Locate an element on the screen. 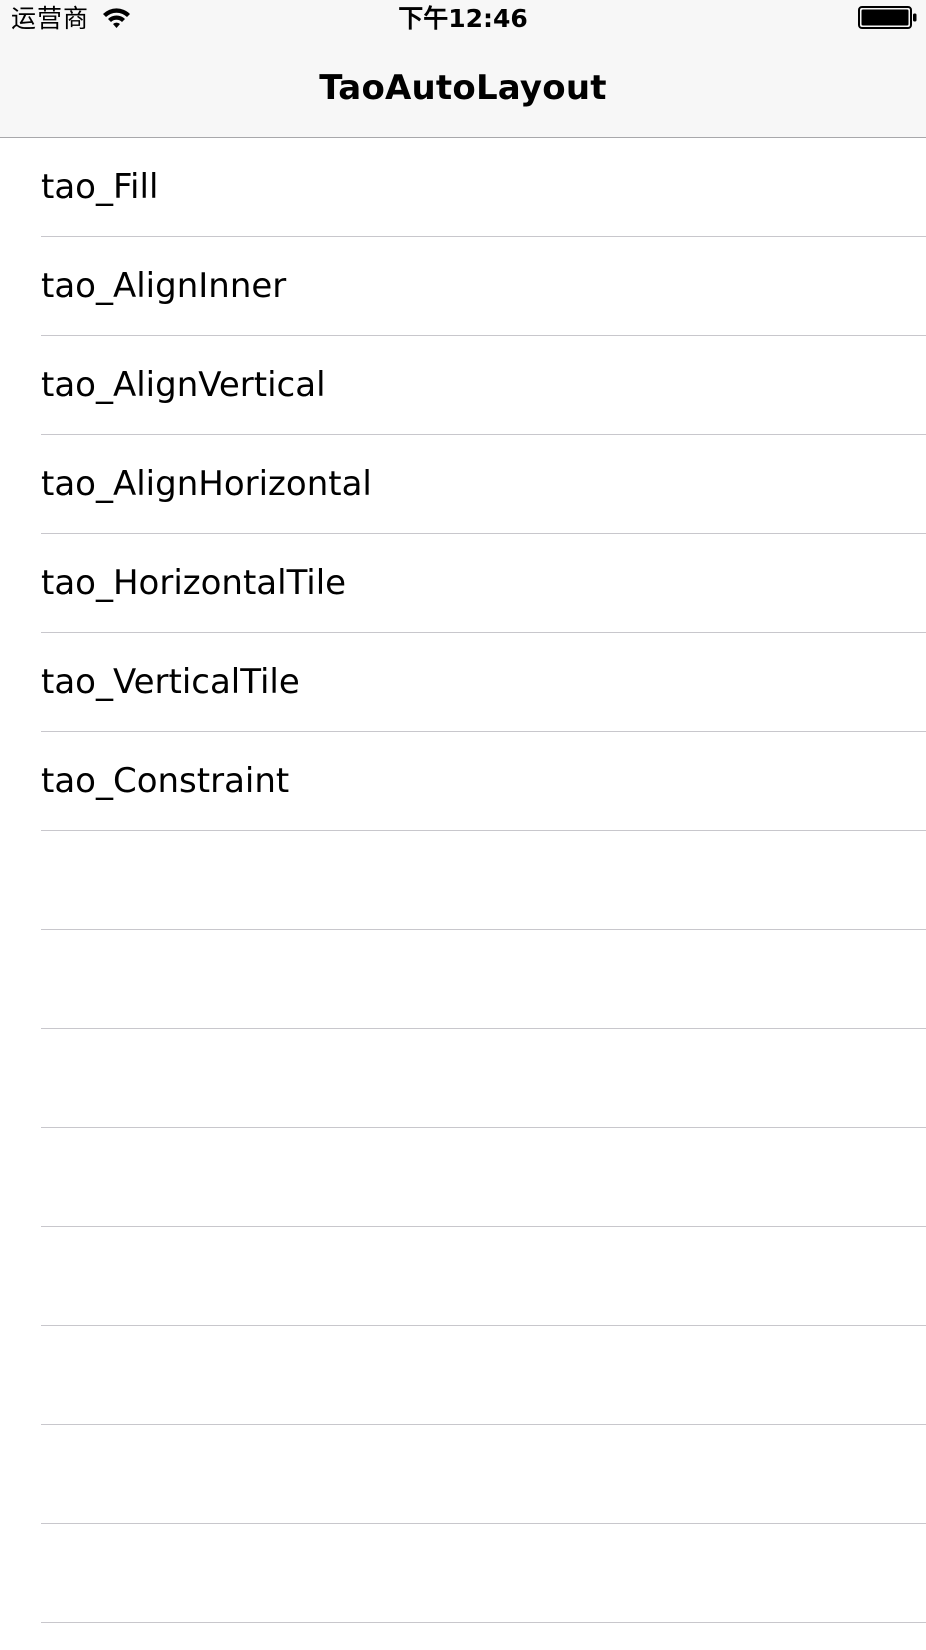 This screenshot has width=926, height=1650. table-row-label: tao_Fill is located at coordinates (100, 187).